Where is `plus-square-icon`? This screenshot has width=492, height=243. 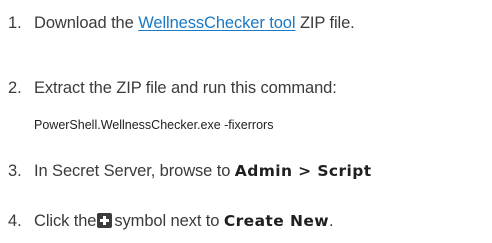 plus-square-icon is located at coordinates (105, 220).